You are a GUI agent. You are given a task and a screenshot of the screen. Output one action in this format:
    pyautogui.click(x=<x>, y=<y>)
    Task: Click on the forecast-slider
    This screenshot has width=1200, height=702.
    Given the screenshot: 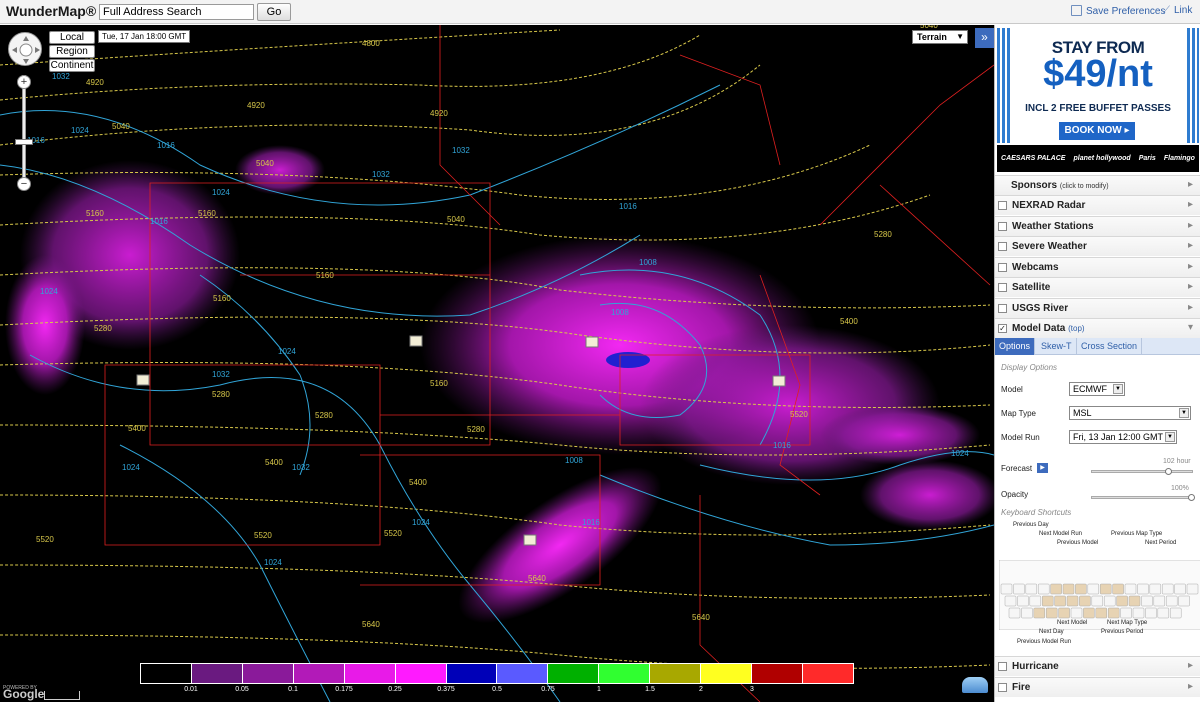 What is the action you would take?
    pyautogui.click(x=1142, y=471)
    